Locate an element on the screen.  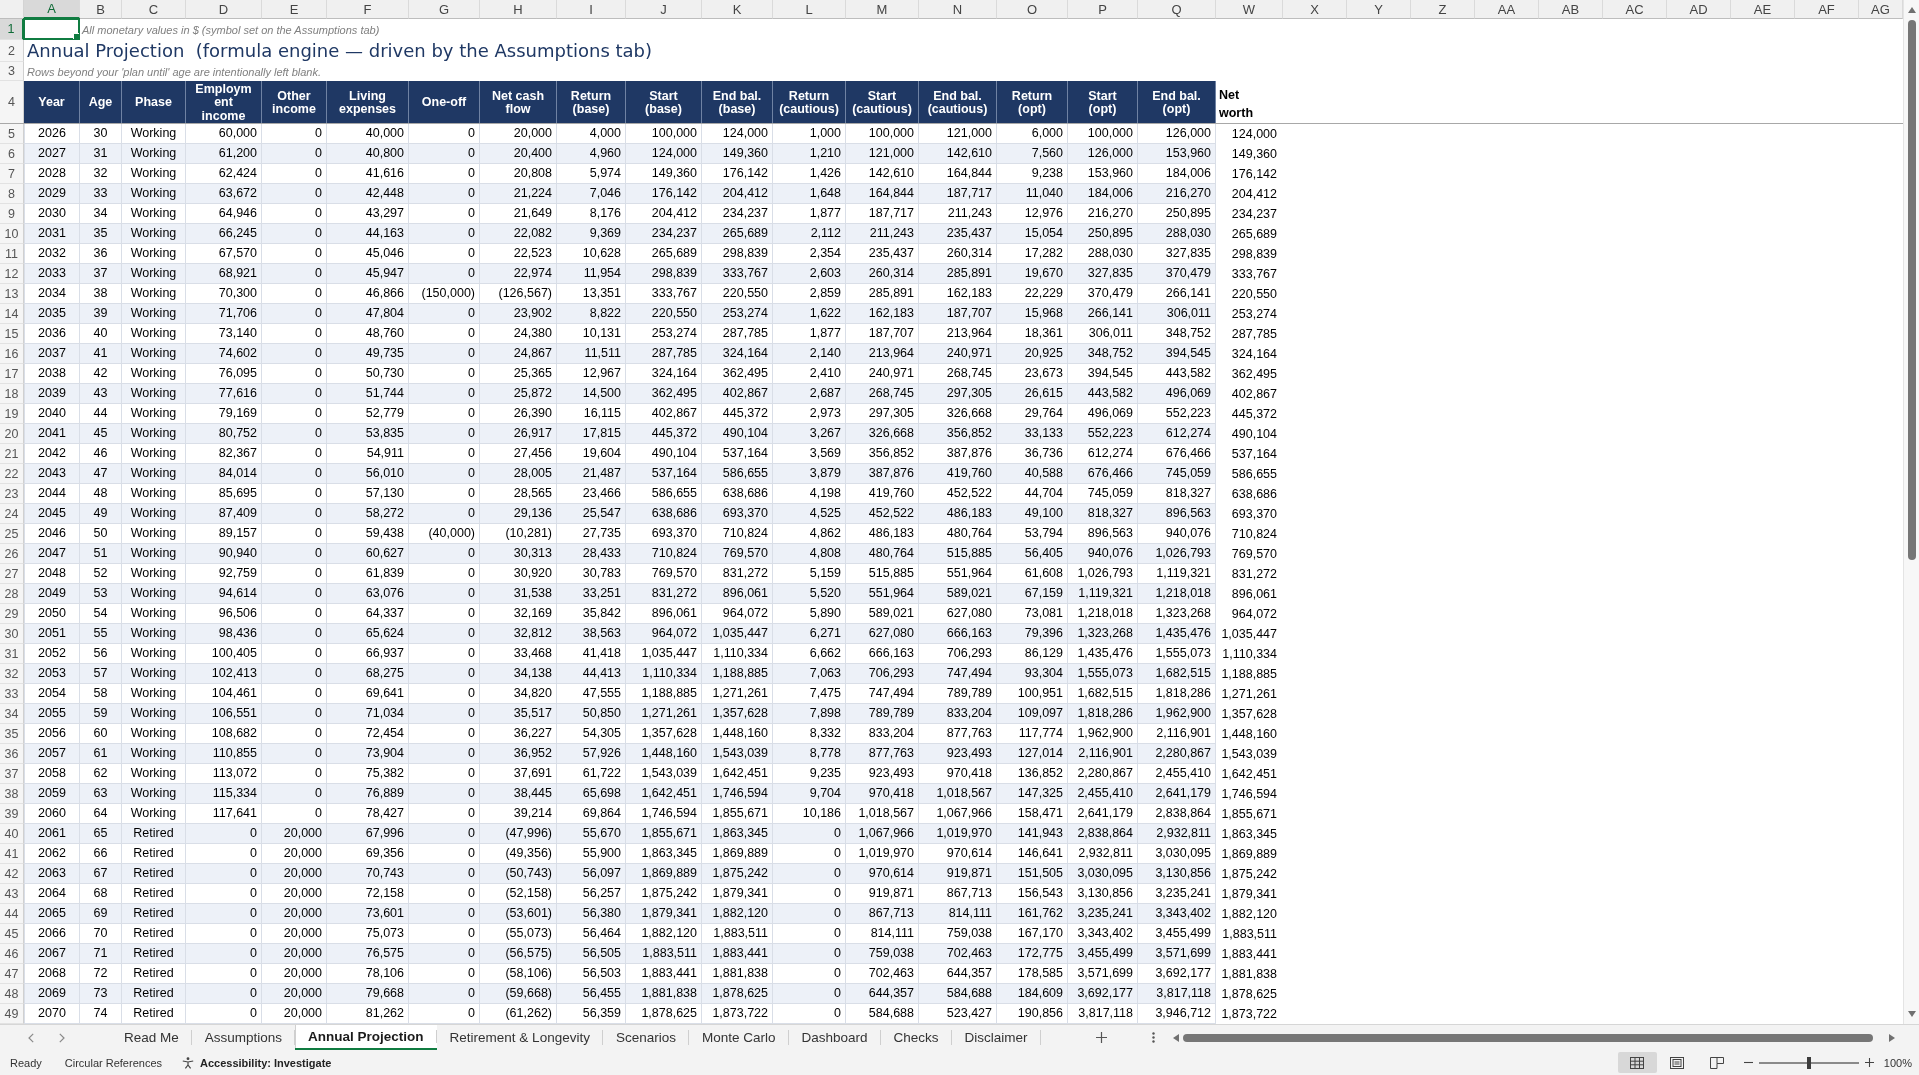
row-header: 9 is located at coordinates (12, 214).